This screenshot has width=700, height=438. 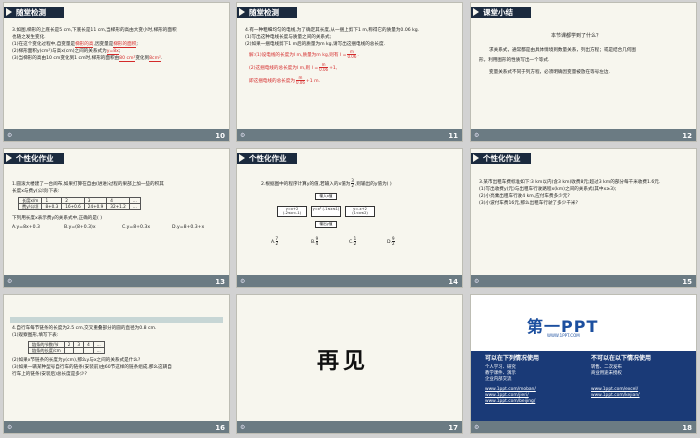 What do you see at coordinates (391, 241) in the screenshot?
I see `choice-d: D. 9 2` at bounding box center [391, 241].